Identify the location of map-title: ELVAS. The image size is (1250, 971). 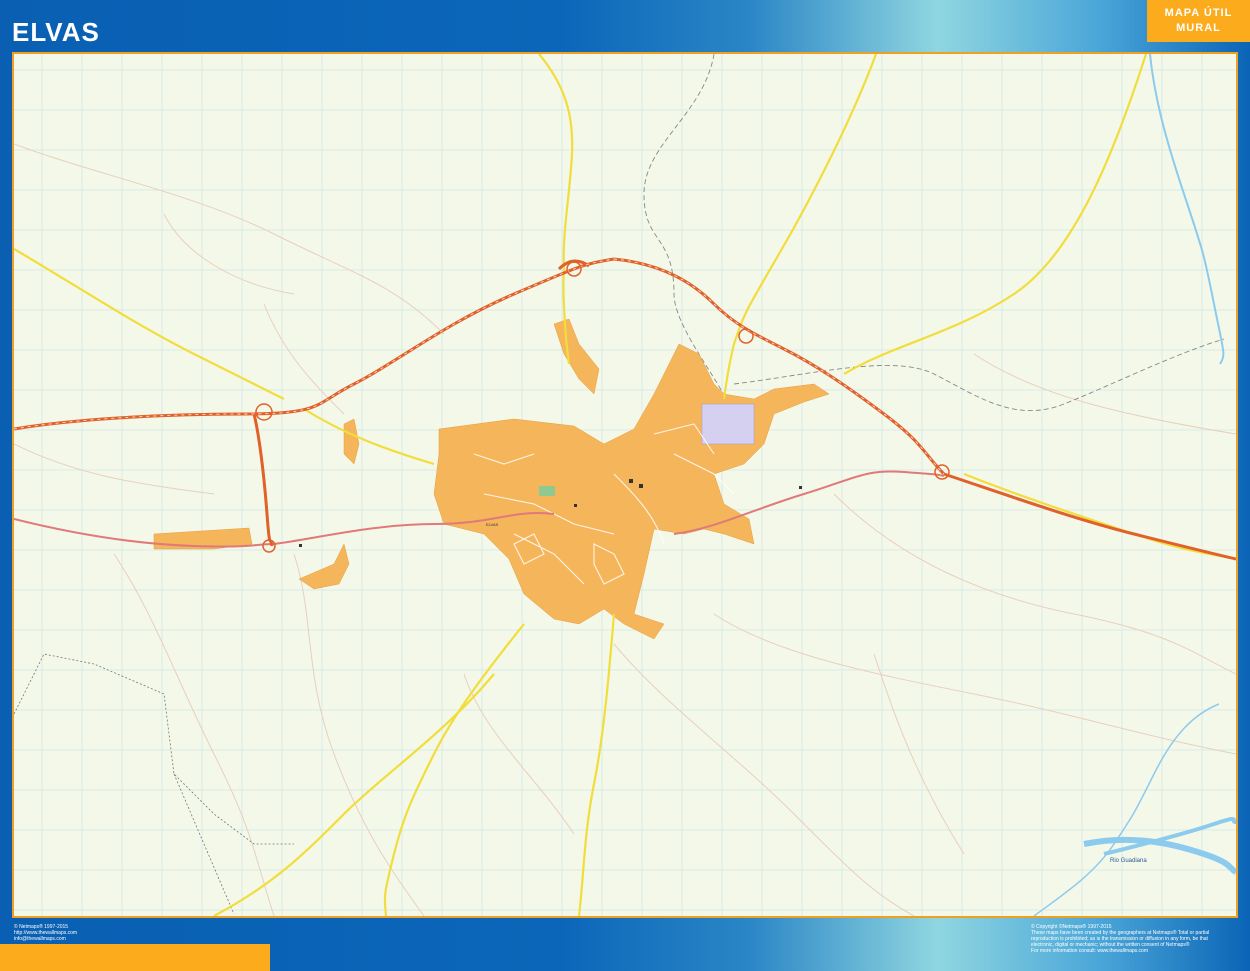
(56, 32).